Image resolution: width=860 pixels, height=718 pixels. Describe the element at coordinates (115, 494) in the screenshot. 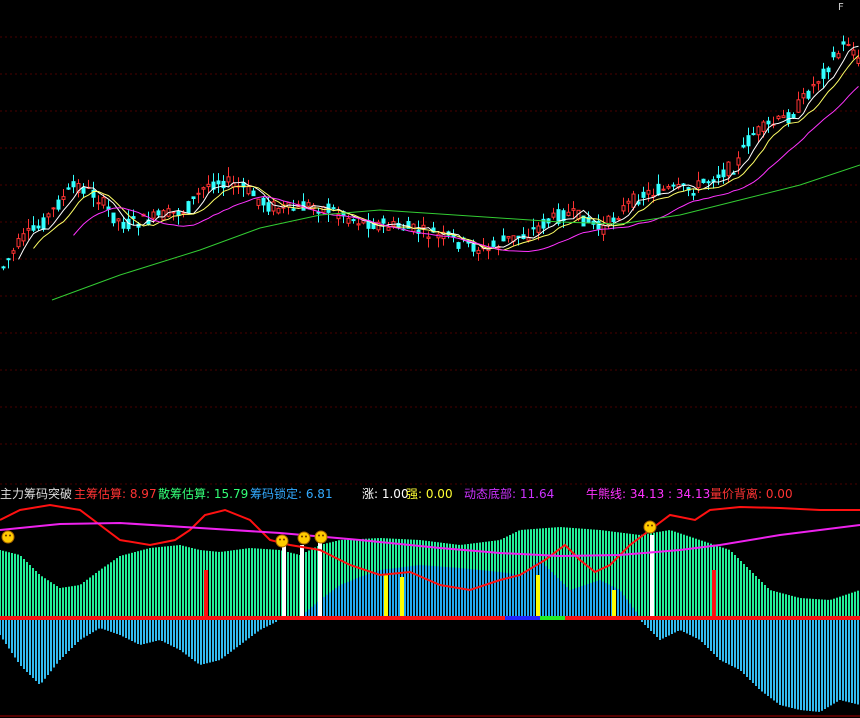

I see `label-main-chip: 主筹估算: 8.97` at that location.